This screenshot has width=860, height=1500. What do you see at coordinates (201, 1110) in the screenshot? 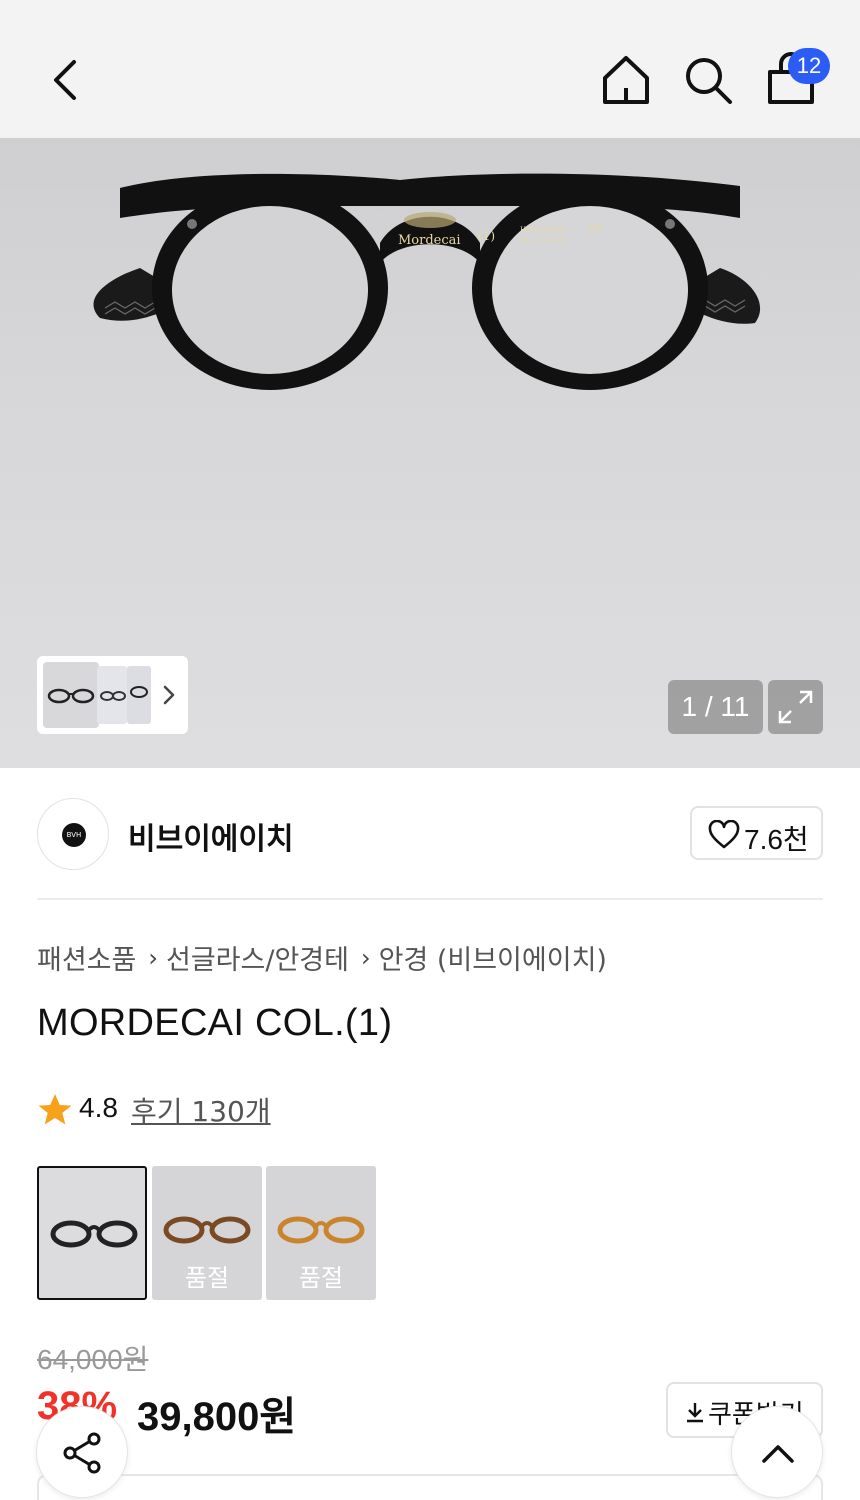
I see `reviews-link: 후기 130개` at bounding box center [201, 1110].